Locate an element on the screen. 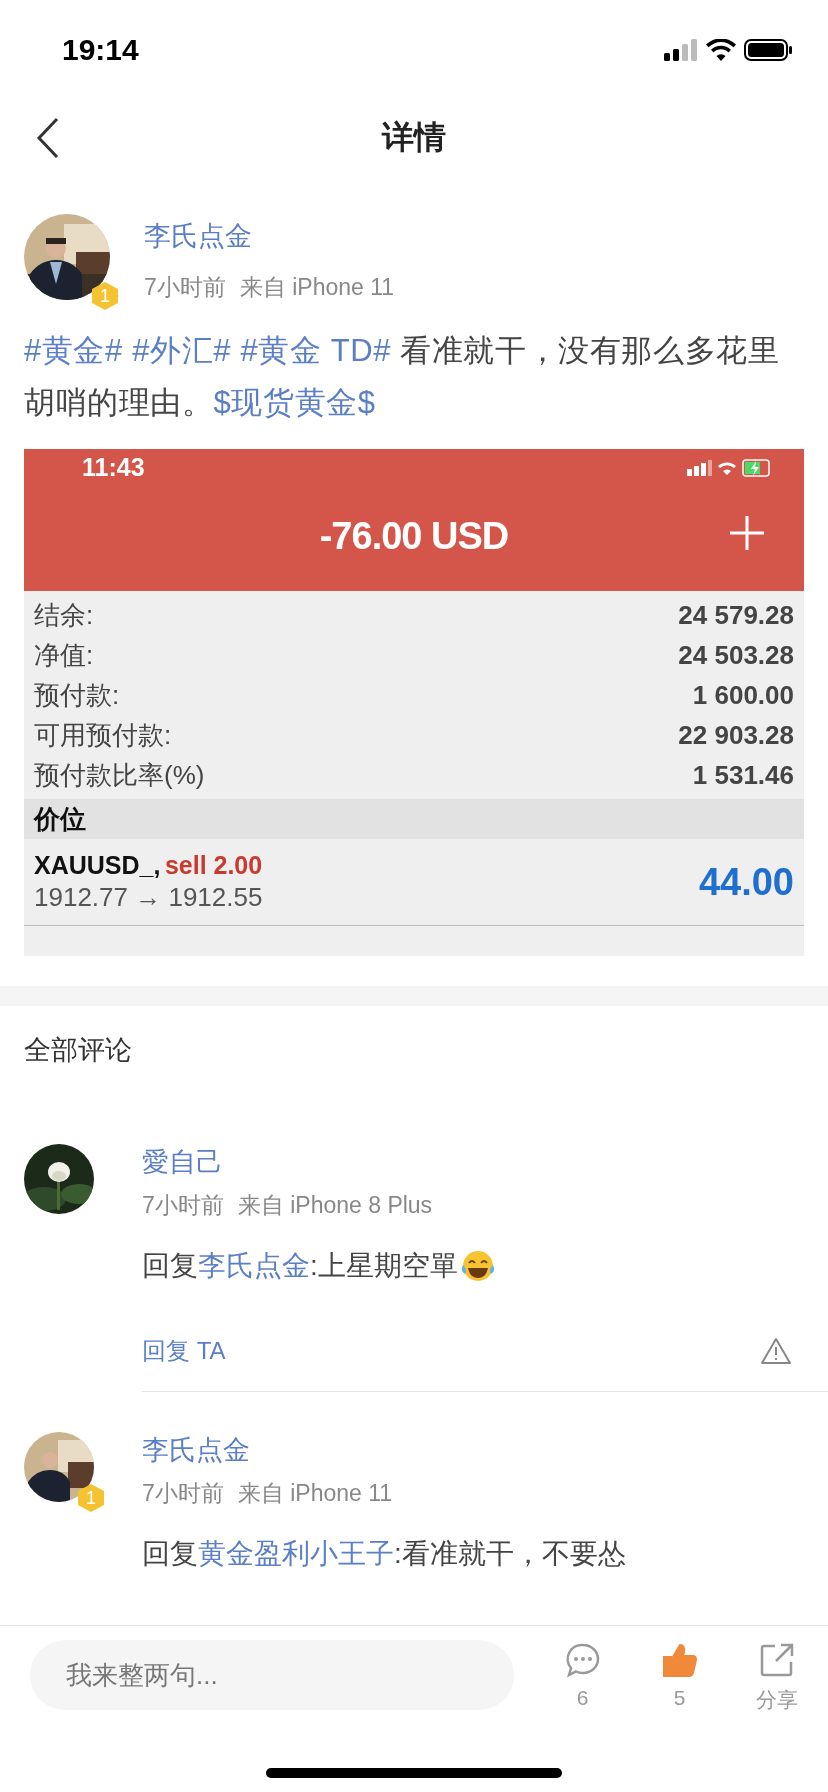 This screenshot has width=828, height=1792. comment-source: 来自 iPhone 8 Plus is located at coordinates (335, 1205).